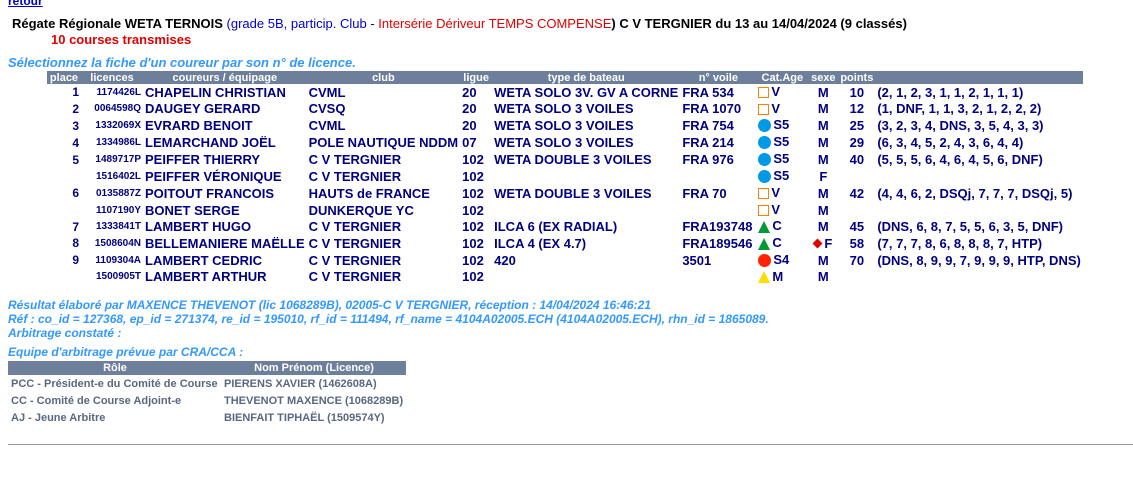 This screenshot has height=492, width=1133. I want to click on licence-link: 1109304A, so click(112, 260).